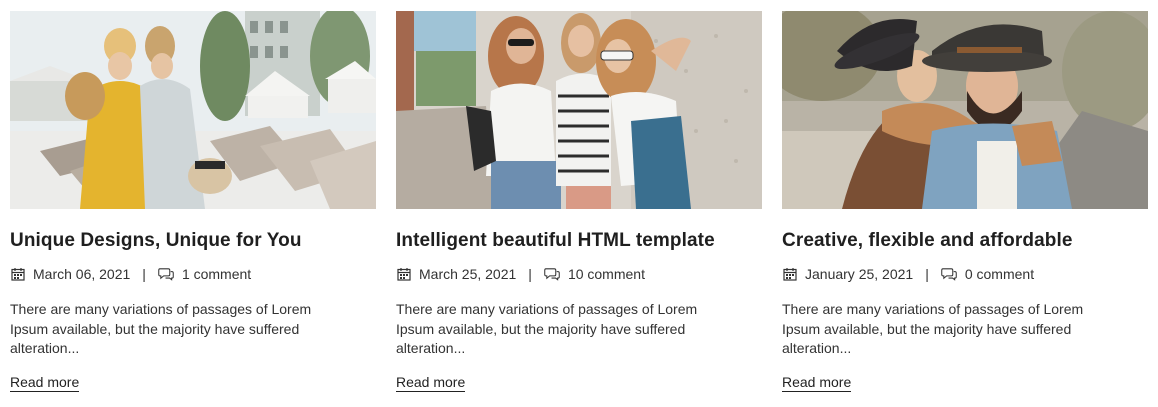 The width and height of the screenshot is (1158, 407). Describe the element at coordinates (859, 274) in the screenshot. I see `post-date: January 25, 2021` at that location.